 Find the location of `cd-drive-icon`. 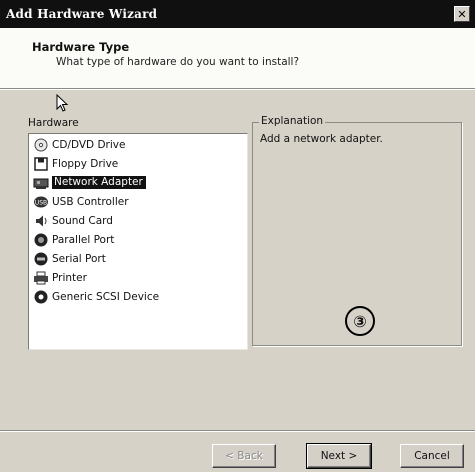

cd-drive-icon is located at coordinates (41, 144).